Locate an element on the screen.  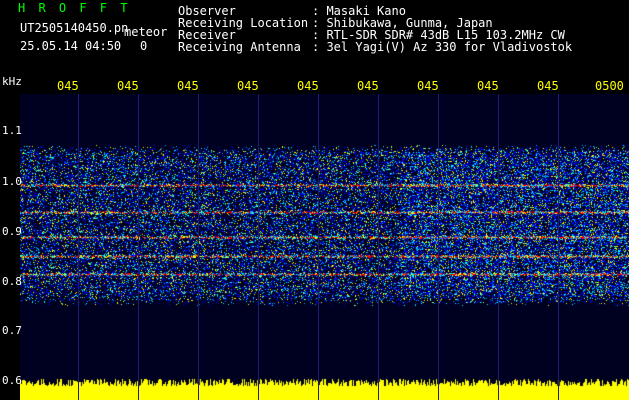
file-name: UT2505140450.pn is located at coordinates (74, 28).